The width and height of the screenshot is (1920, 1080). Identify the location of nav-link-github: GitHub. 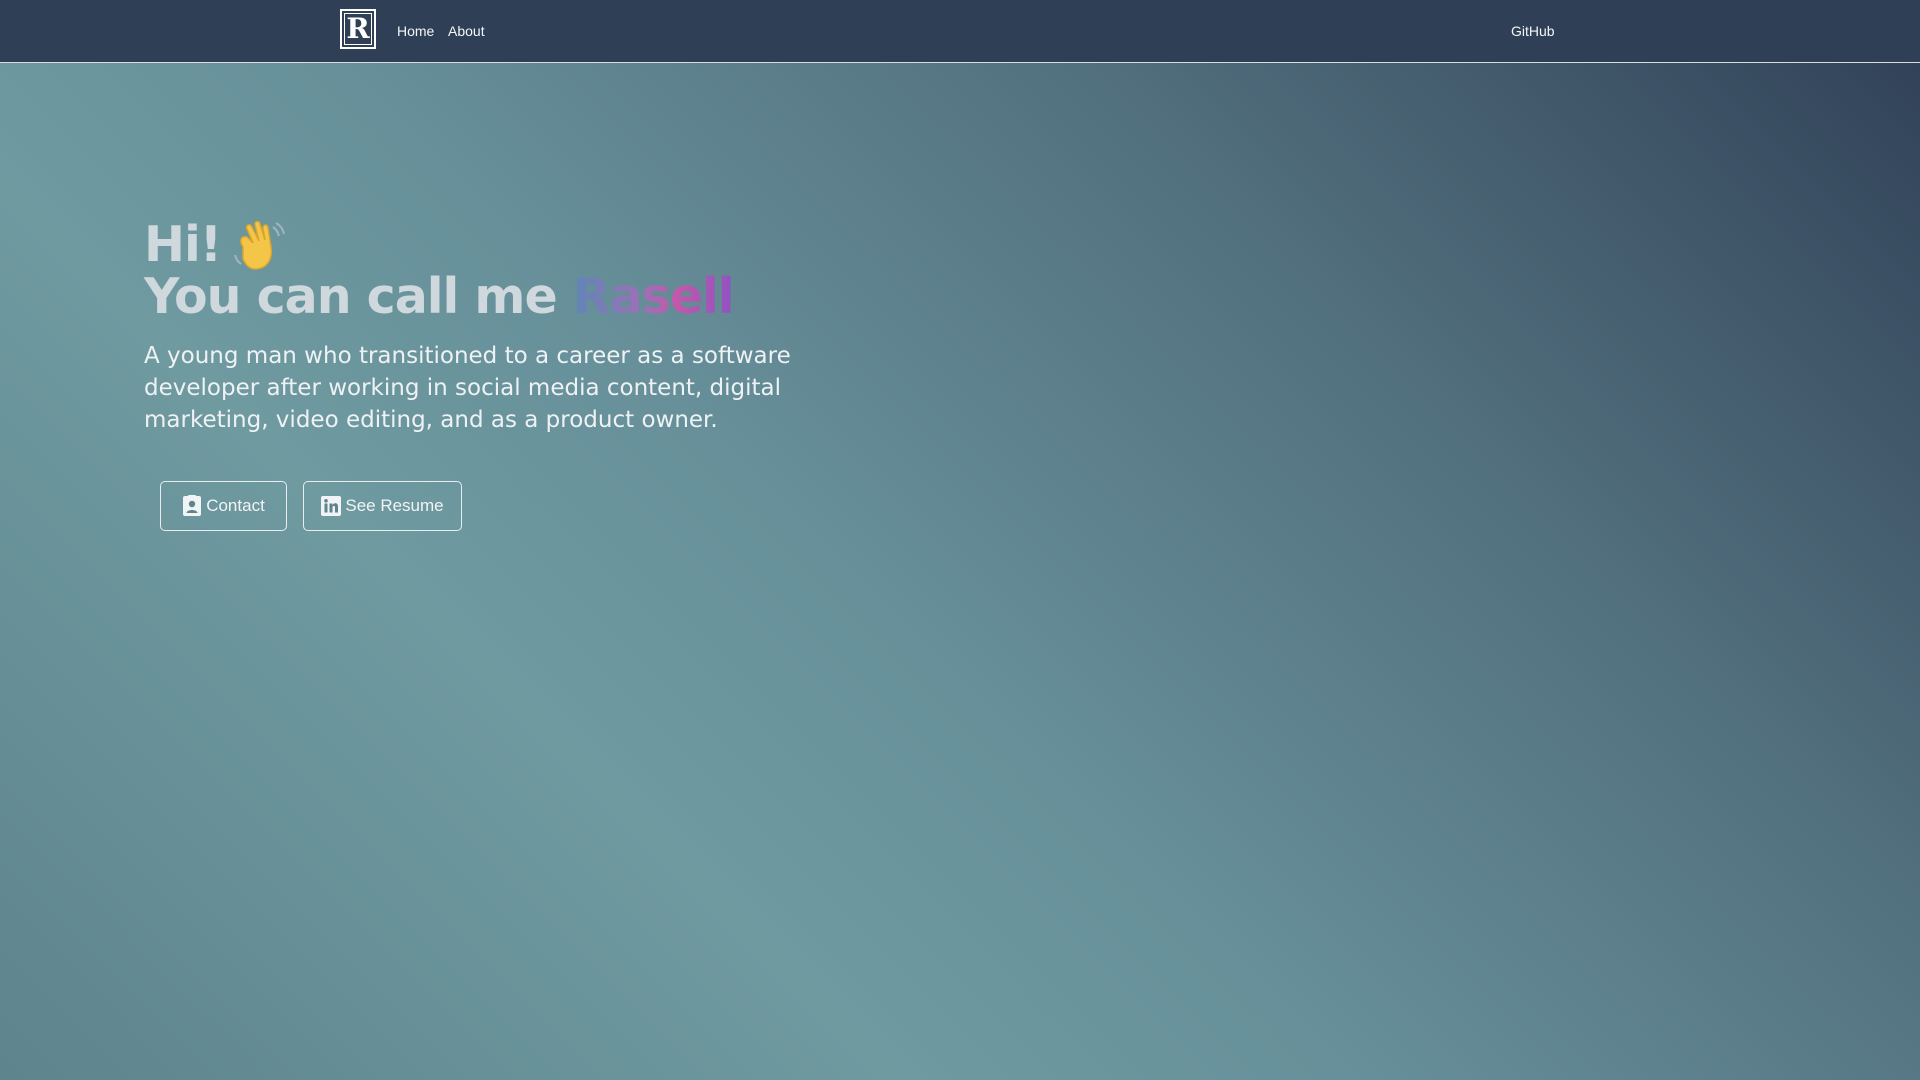
(1533, 31).